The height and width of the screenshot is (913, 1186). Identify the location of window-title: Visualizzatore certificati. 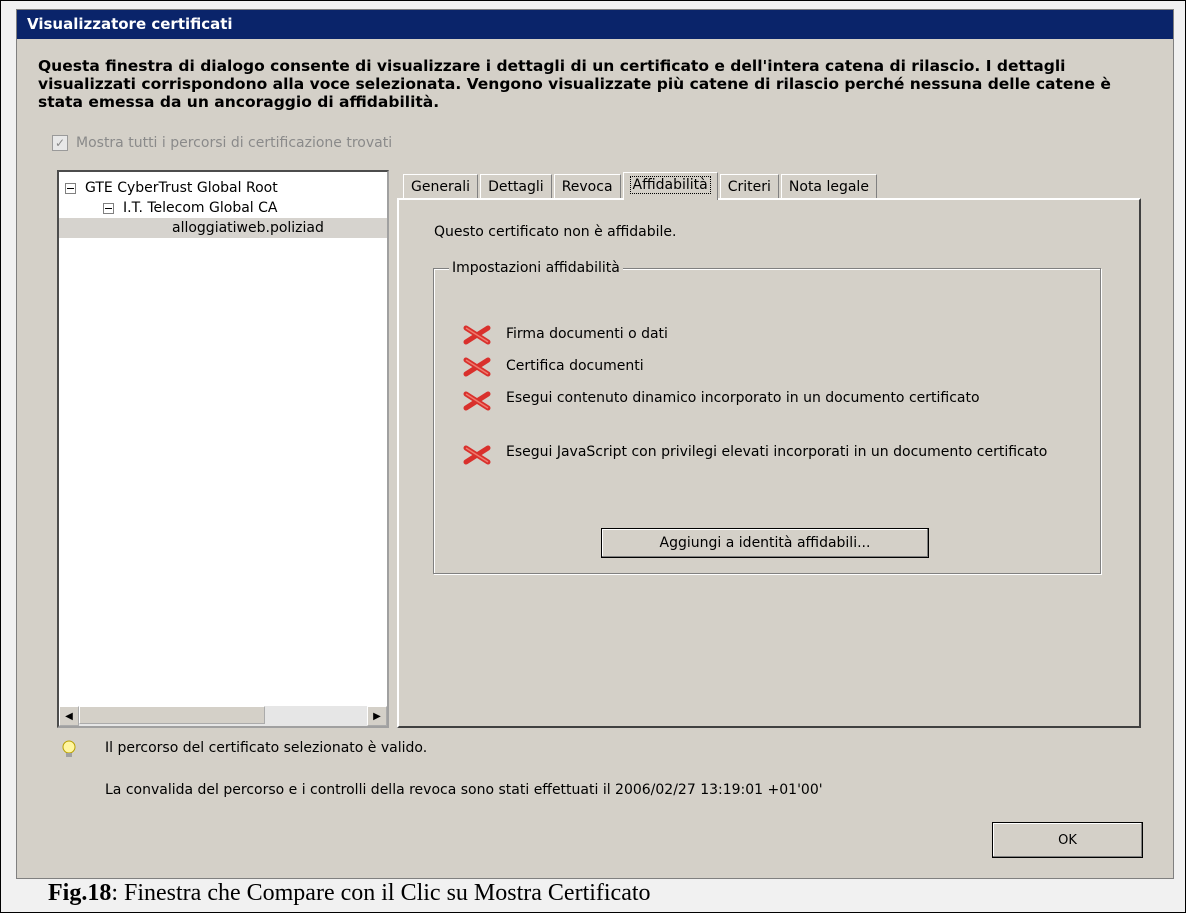
(595, 24).